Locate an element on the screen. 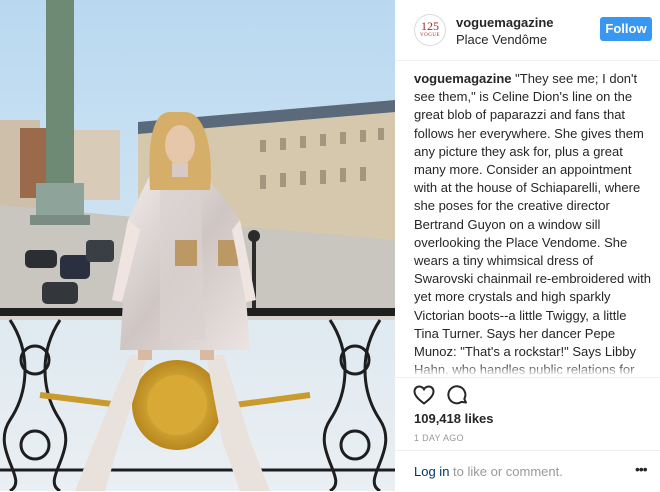 The width and height of the screenshot is (660, 492). post-timestamp: 1 DAY AGO is located at coordinates (439, 438).